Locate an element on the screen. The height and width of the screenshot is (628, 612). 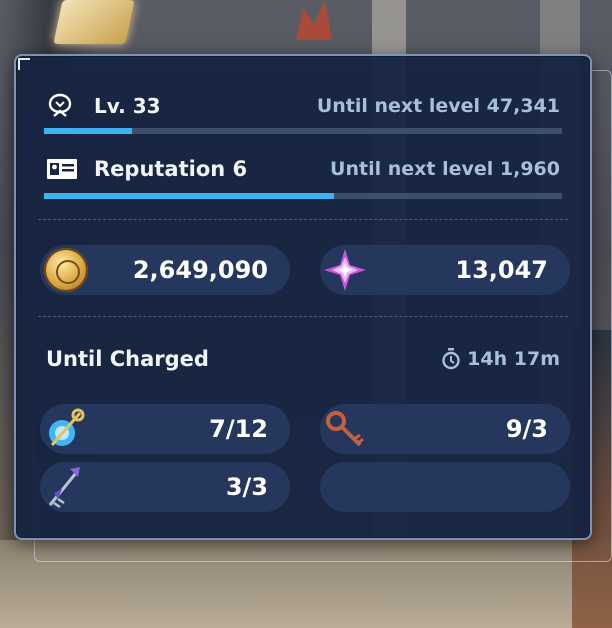
level-progress-bar is located at coordinates (303, 131).